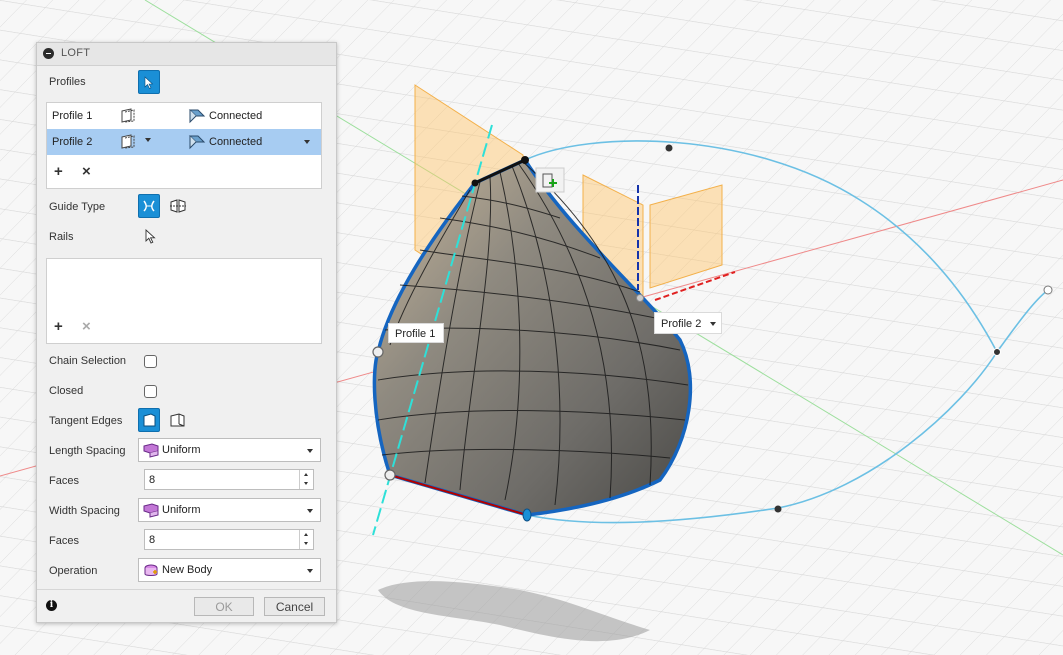 The height and width of the screenshot is (655, 1063). I want to click on profile1-viewport-label: Profile 1, so click(416, 333).